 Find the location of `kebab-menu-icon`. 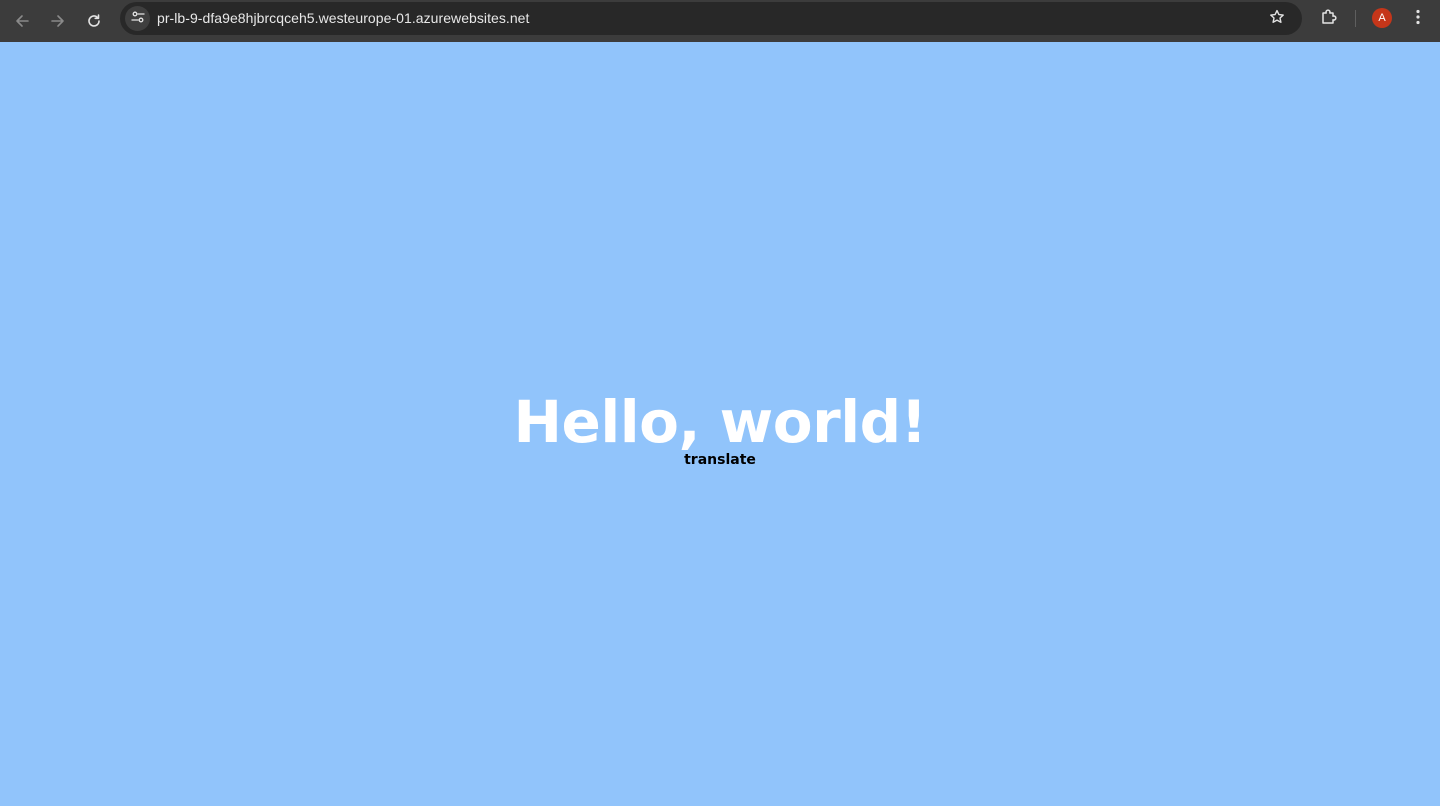

kebab-menu-icon is located at coordinates (1418, 19).